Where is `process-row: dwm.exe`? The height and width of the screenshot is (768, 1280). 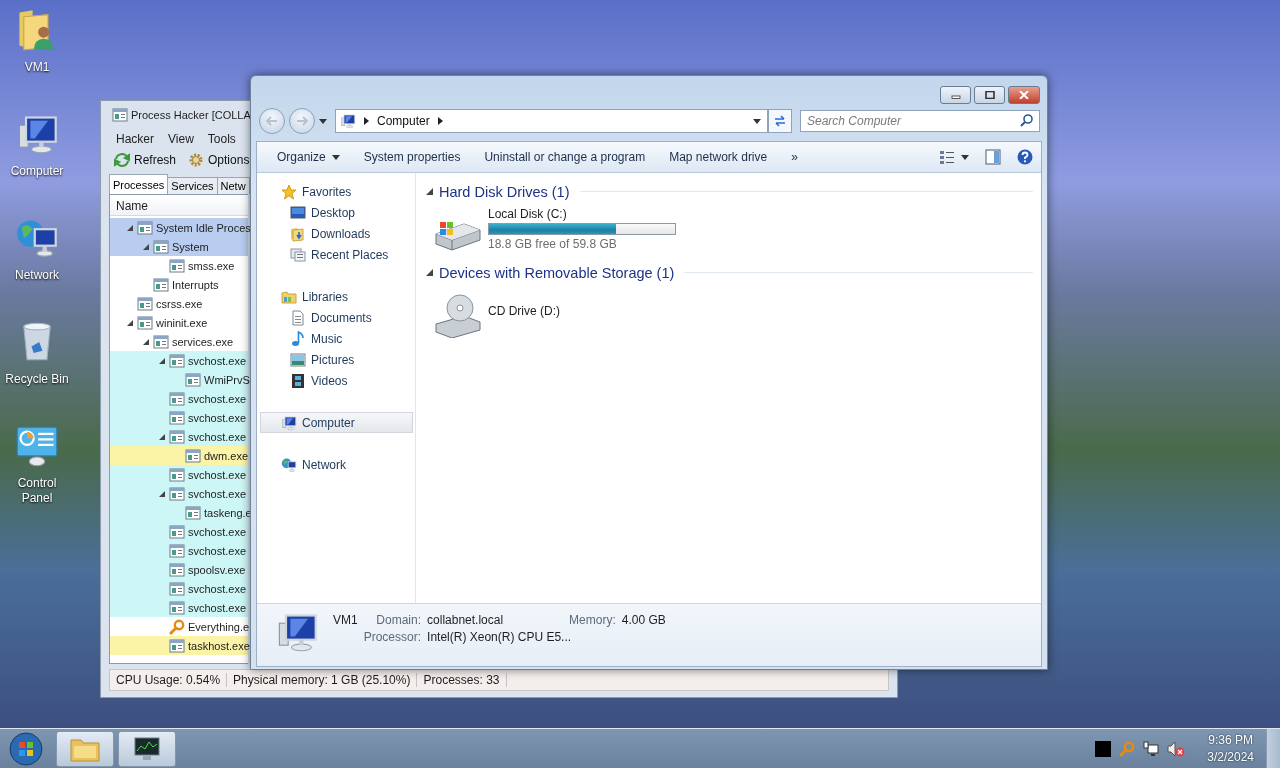
process-row: dwm.exe is located at coordinates (179, 455).